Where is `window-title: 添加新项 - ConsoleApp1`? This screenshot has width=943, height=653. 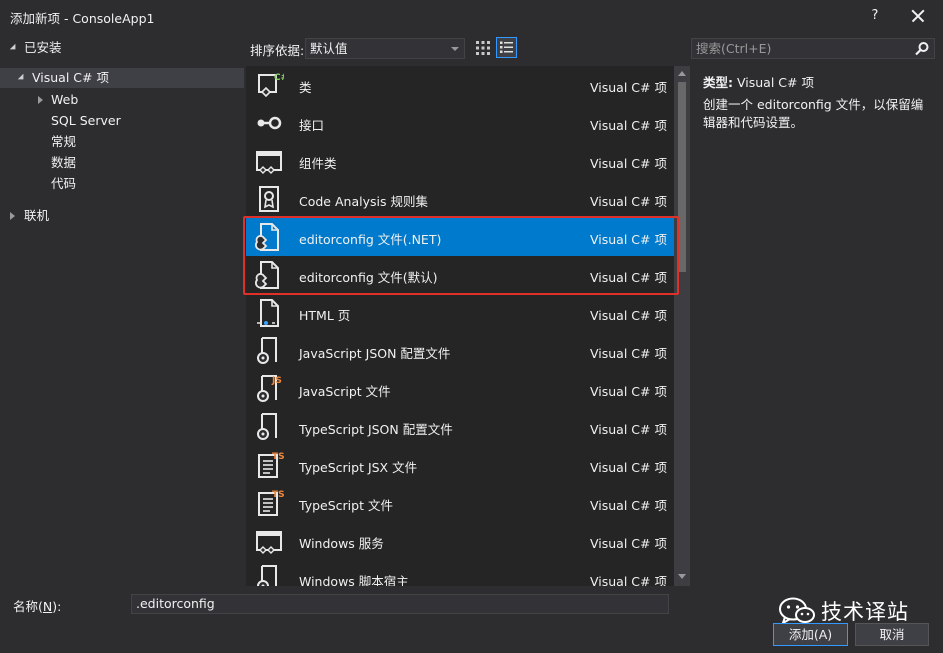
window-title: 添加新项 - ConsoleApp1 is located at coordinates (82, 18).